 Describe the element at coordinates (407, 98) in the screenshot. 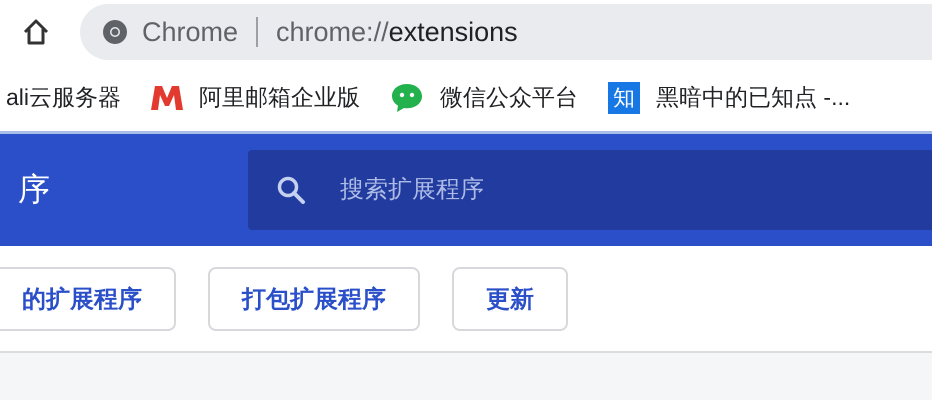

I see `chat-bubble-icon` at that location.